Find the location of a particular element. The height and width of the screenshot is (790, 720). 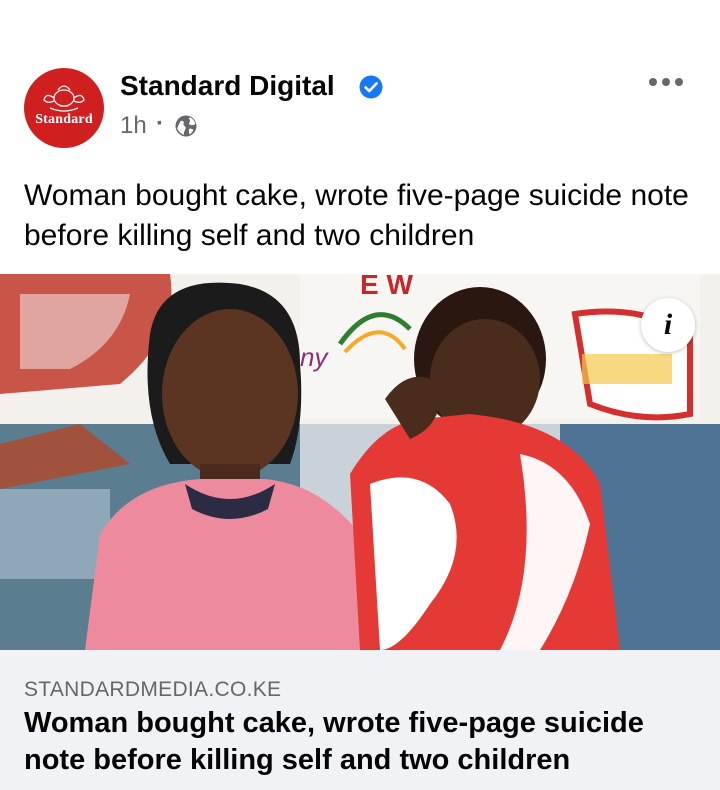

link-domain: STANDARDMEDIA.CO.KE is located at coordinates (153, 689).